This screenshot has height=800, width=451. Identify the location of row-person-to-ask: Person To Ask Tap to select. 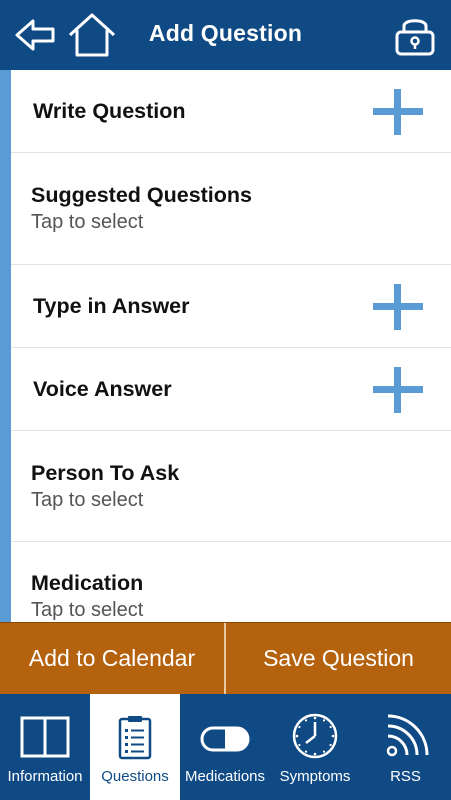
(231, 486).